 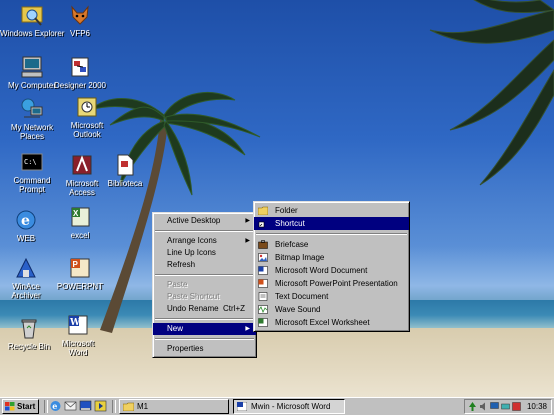 What do you see at coordinates (322, 322) in the screenshot?
I see `new-item-label: Microsoft Excel Worksheet` at bounding box center [322, 322].